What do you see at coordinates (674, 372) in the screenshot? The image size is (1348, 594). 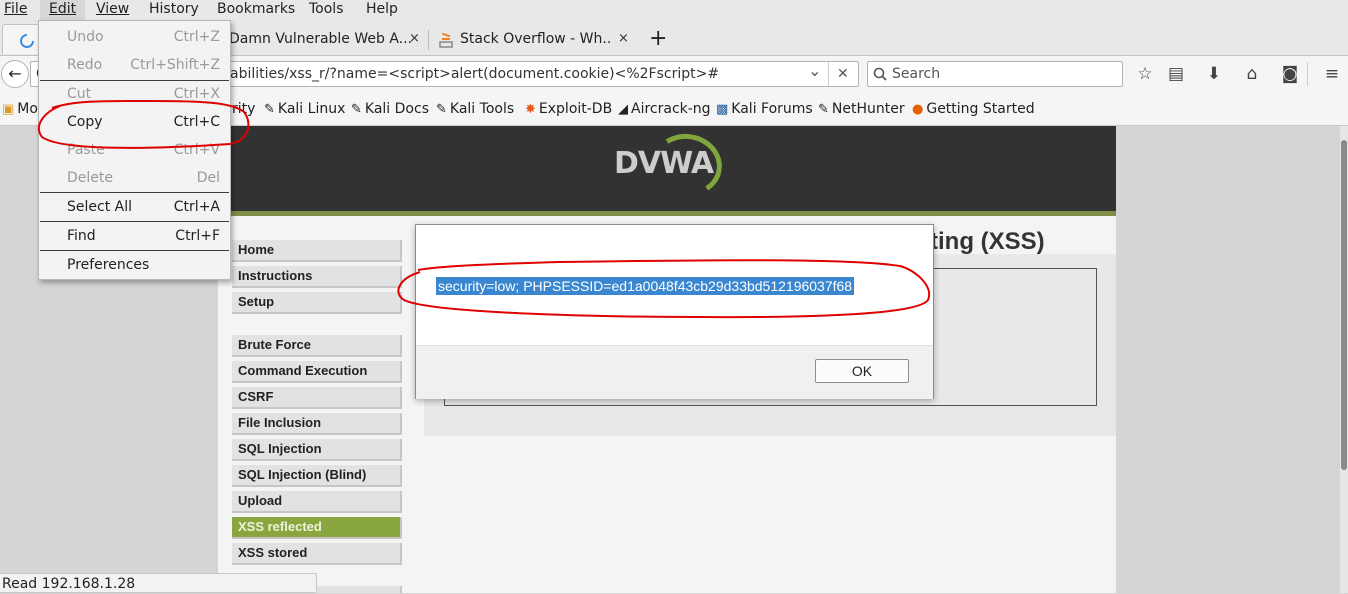 I see `alert-dialog-footer: OK` at bounding box center [674, 372].